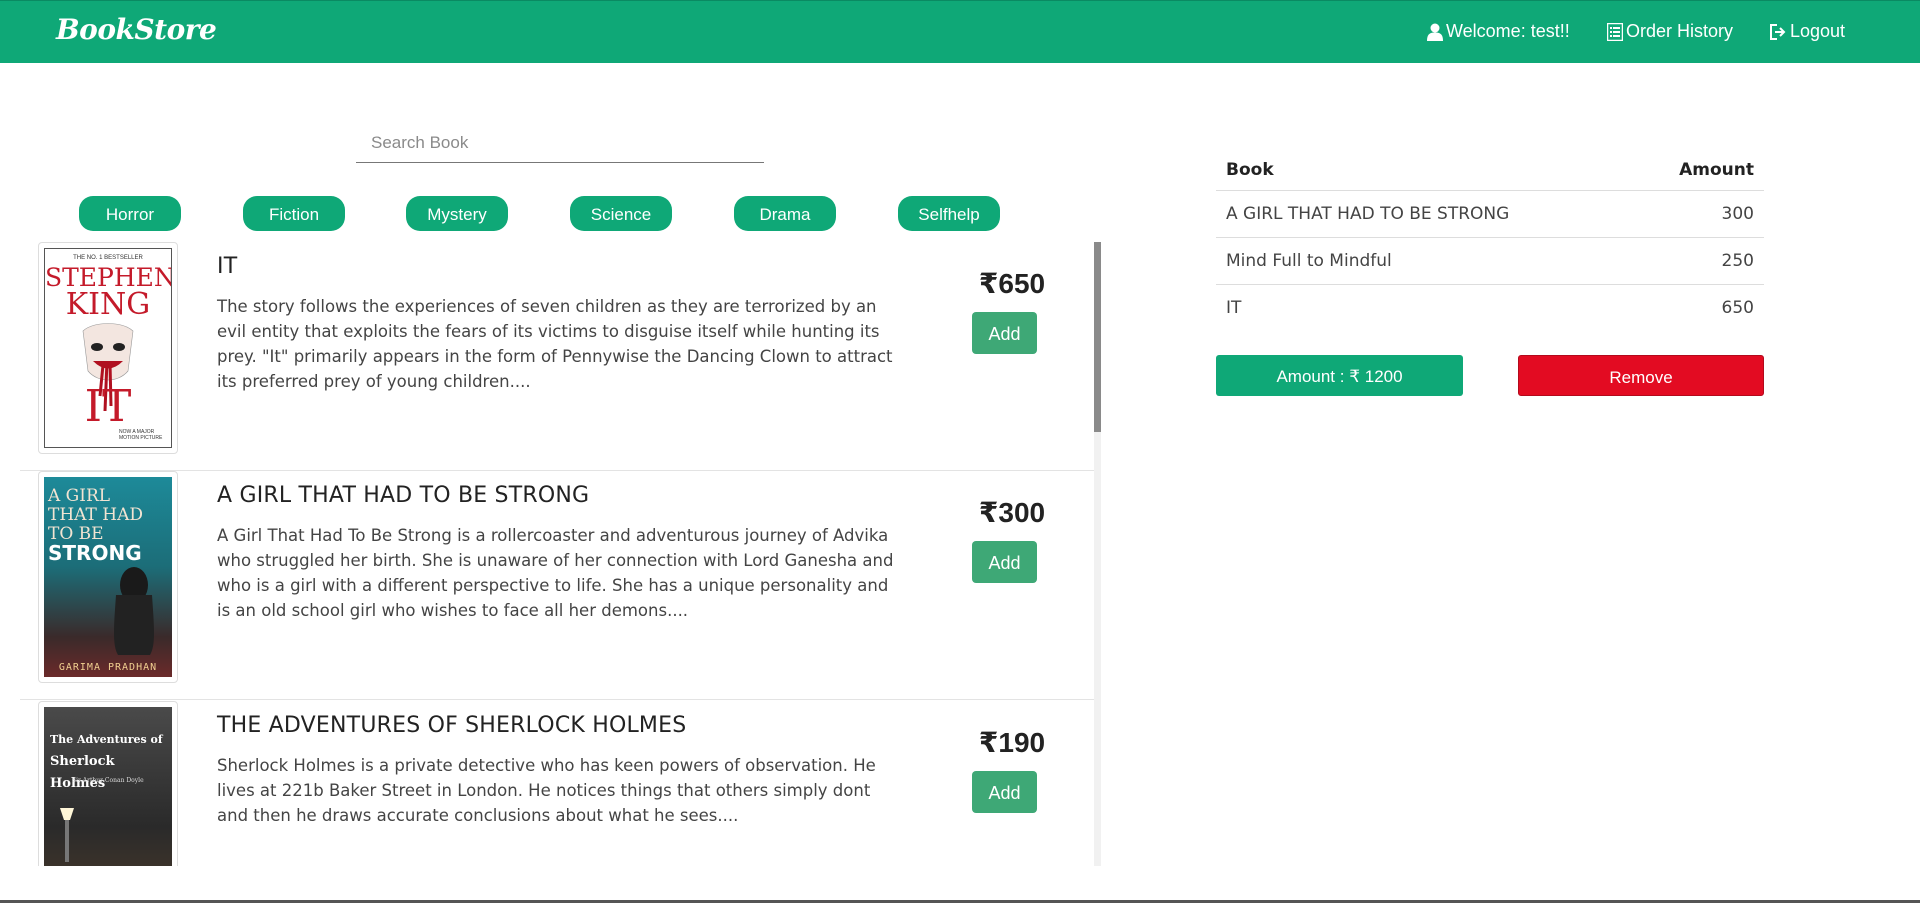 The width and height of the screenshot is (1920, 903). I want to click on header-amount: Amount, so click(1716, 170).